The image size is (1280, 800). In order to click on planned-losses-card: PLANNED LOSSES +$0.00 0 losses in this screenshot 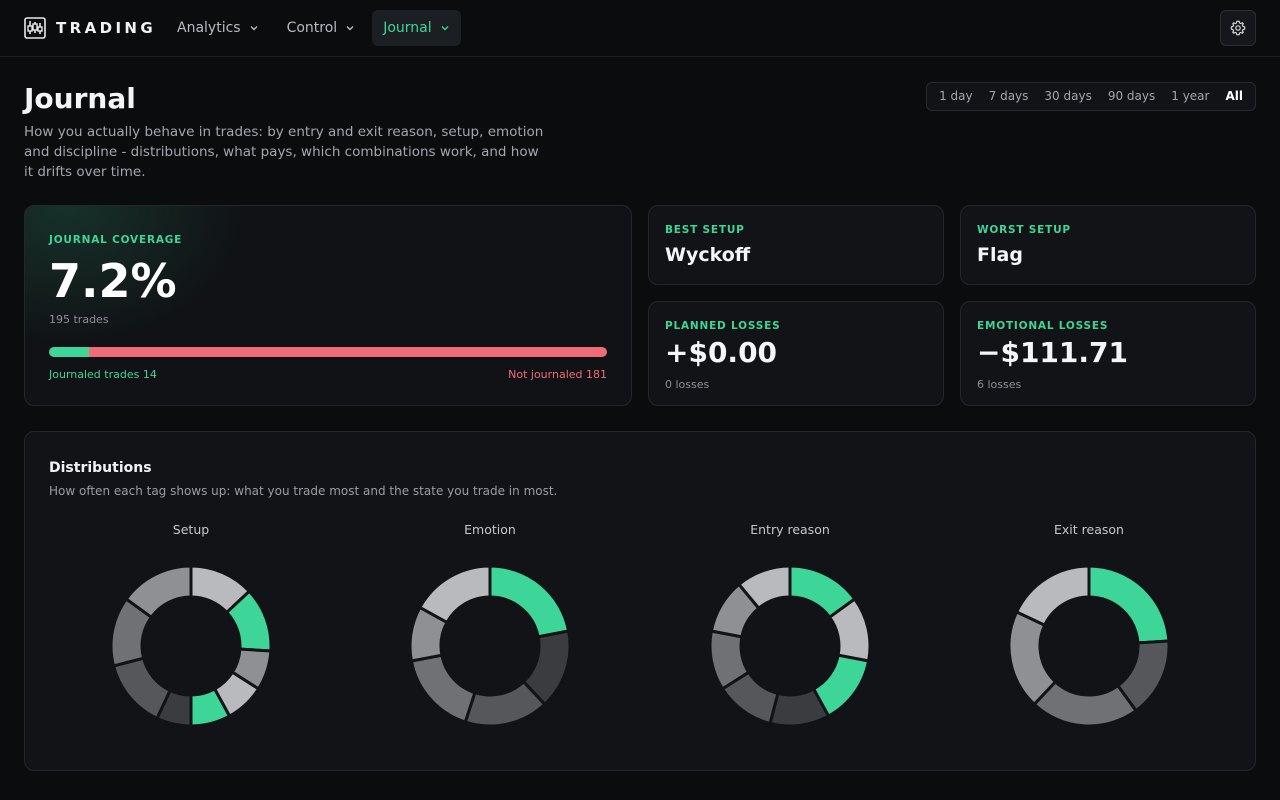, I will do `click(796, 353)`.